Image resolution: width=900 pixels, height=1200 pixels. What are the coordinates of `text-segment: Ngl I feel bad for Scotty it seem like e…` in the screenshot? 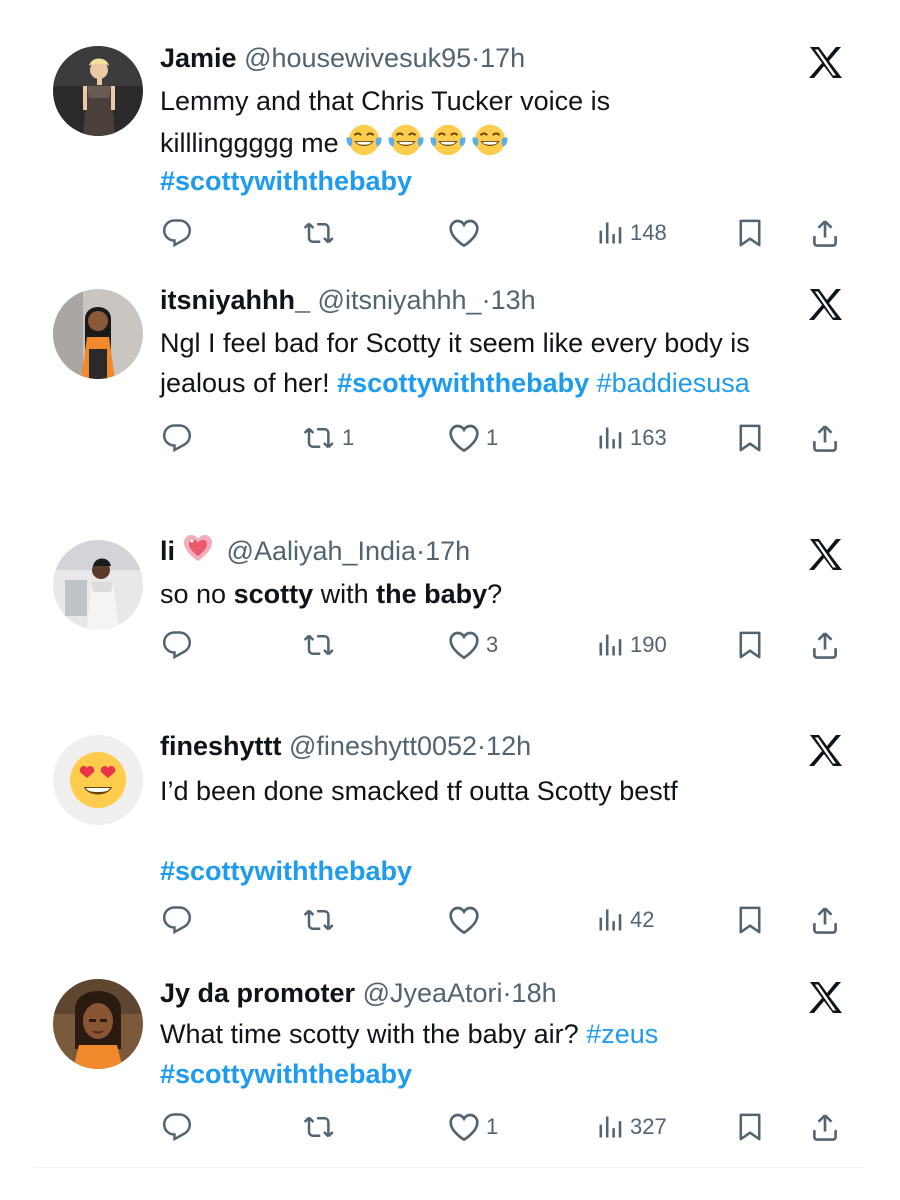 It's located at (455, 343).